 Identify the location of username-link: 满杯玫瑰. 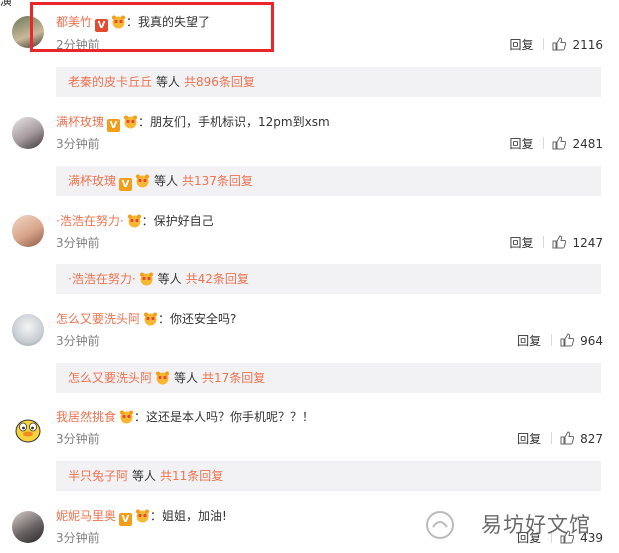
(80, 122).